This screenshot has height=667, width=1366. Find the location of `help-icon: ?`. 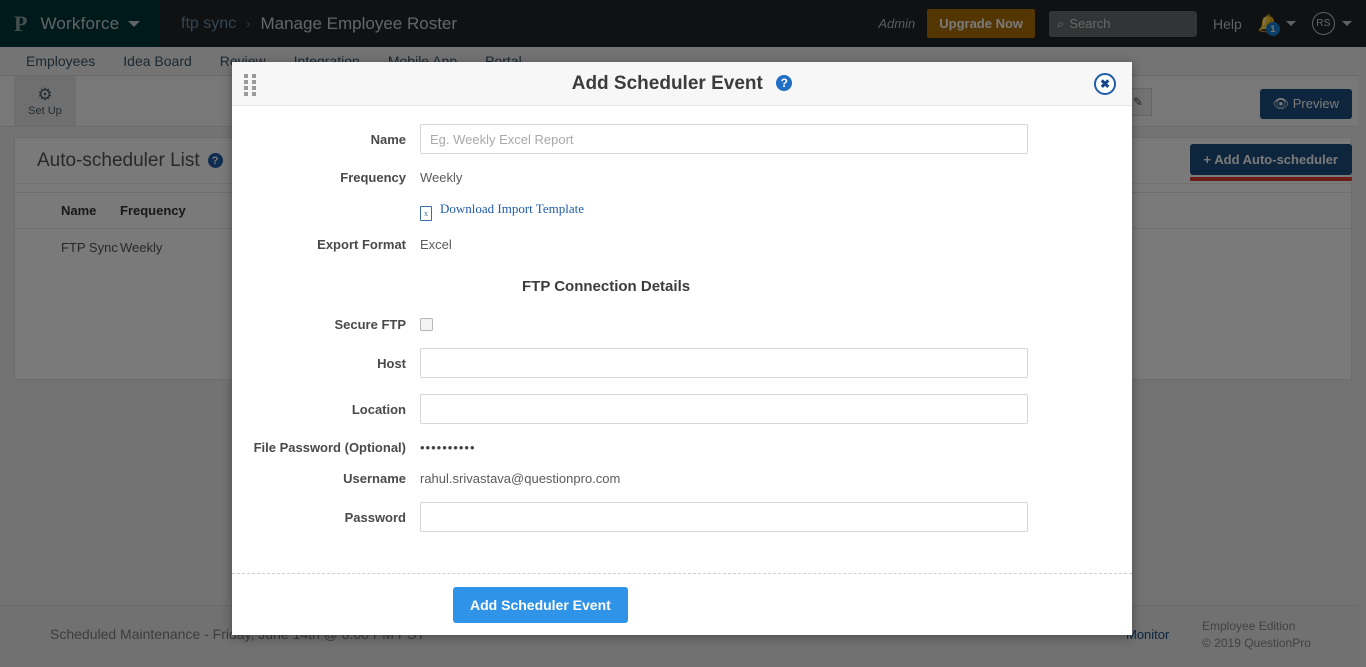

help-icon: ? is located at coordinates (784, 82).